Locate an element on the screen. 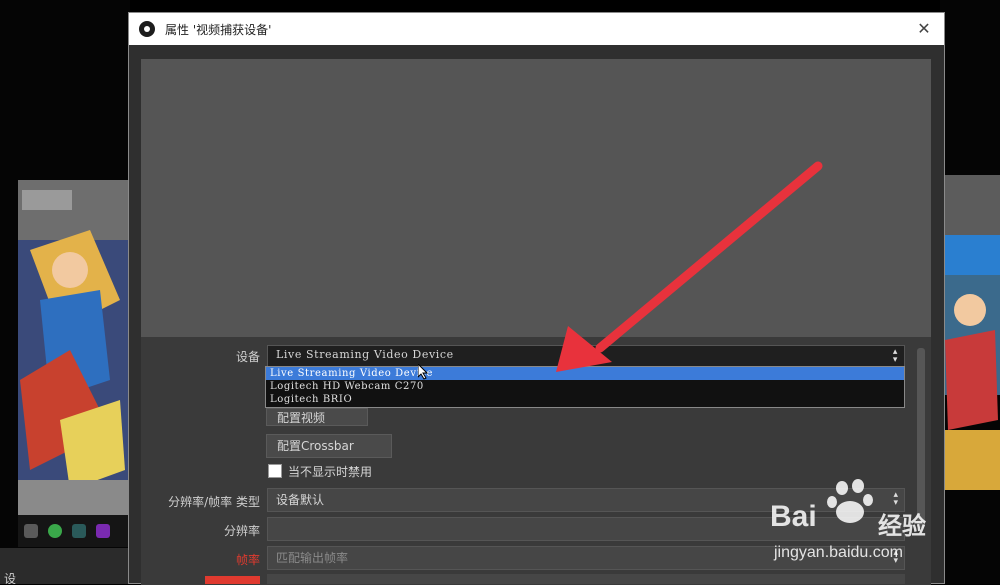 Image resolution: width=1000 pixels, height=585 pixels. baidu-paw-logo-icon is located at coordinates (850, 501).